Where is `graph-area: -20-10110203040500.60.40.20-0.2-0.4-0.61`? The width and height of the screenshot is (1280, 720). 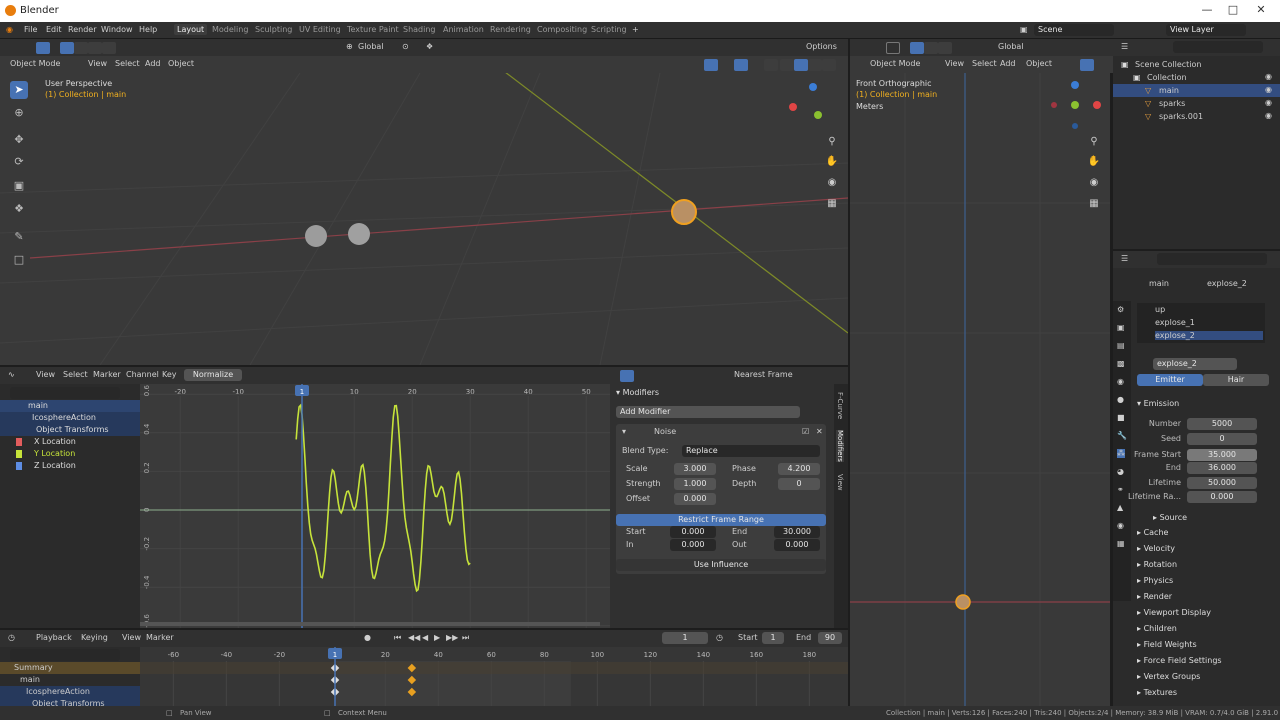
graph-area: -20-10110203040500.60.40.20-0.2-0.4-0.61 is located at coordinates (375, 506).